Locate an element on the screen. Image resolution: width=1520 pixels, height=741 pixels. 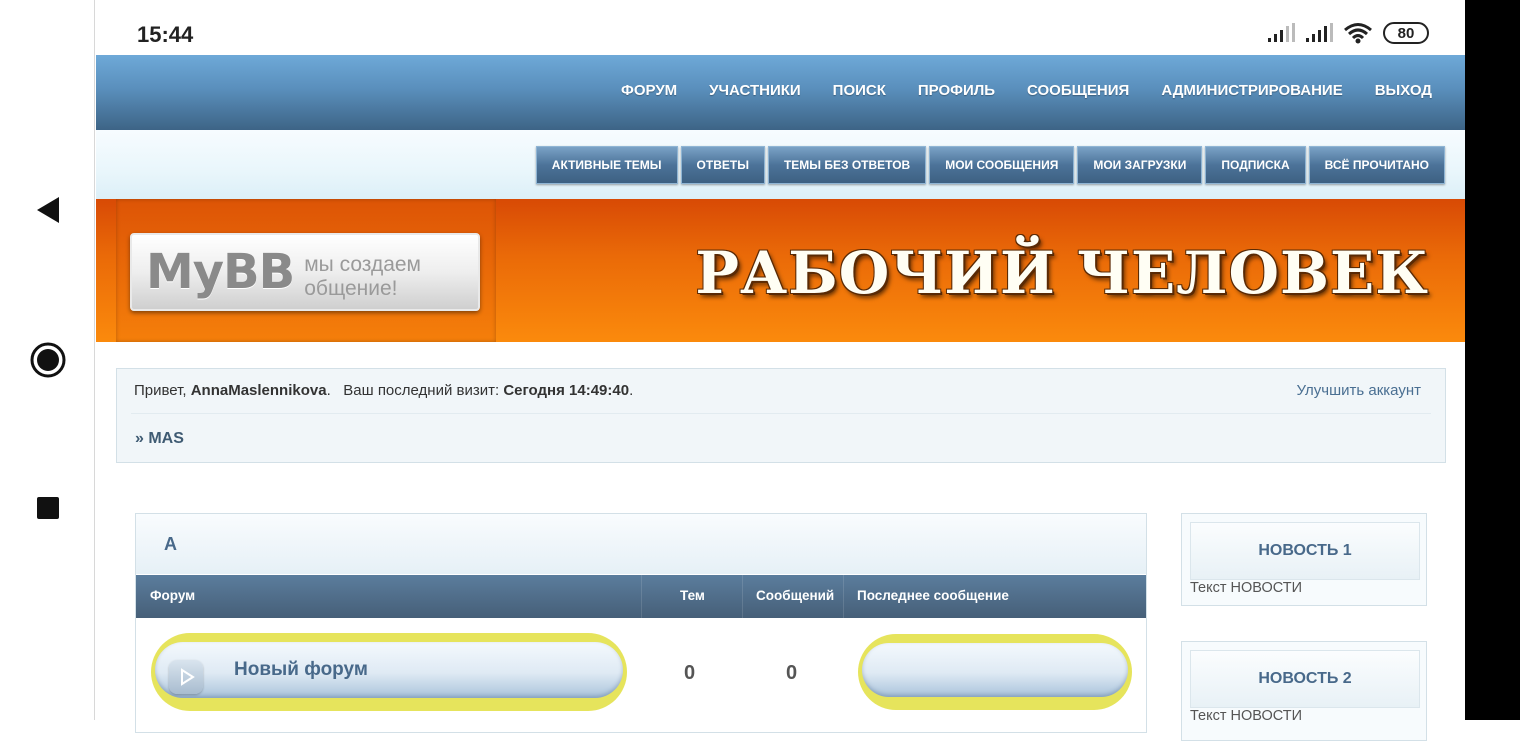
recent-square-icon is located at coordinates (47, 508).